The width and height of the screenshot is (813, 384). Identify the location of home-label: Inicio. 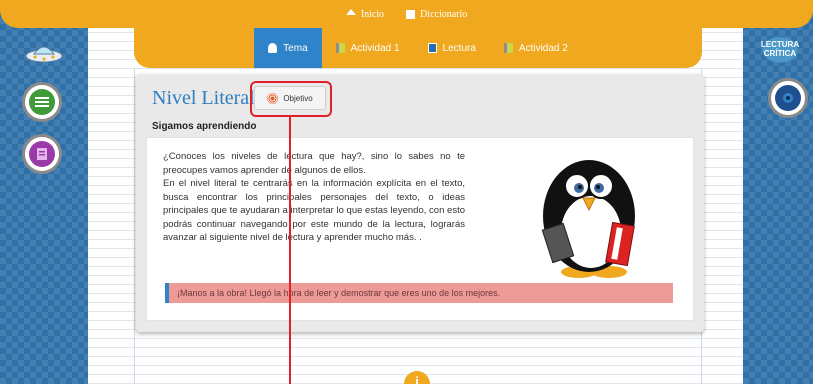
(372, 14).